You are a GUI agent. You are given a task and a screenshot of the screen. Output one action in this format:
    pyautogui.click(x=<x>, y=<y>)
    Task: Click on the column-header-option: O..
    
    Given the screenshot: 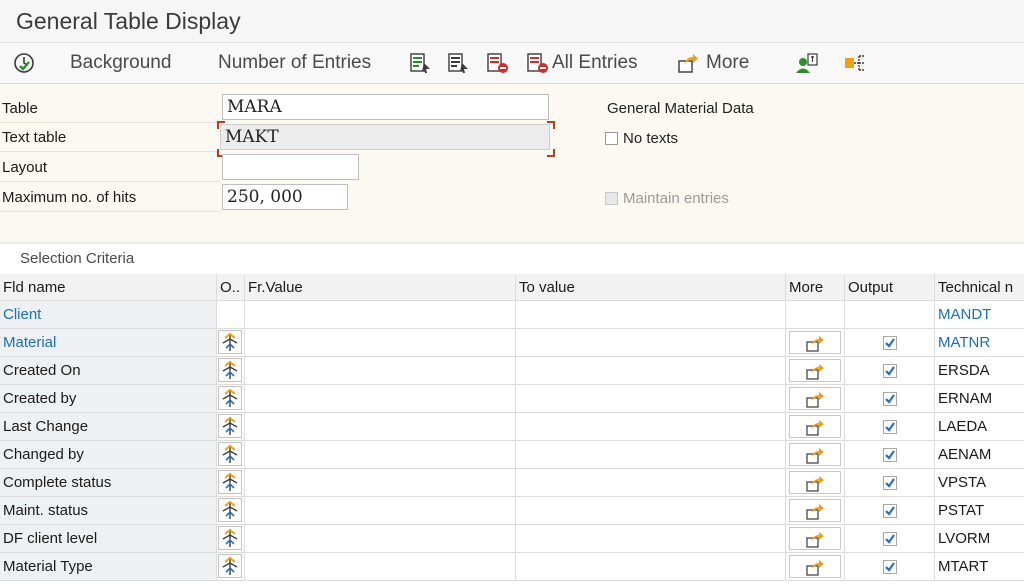 What is the action you would take?
    pyautogui.click(x=231, y=287)
    